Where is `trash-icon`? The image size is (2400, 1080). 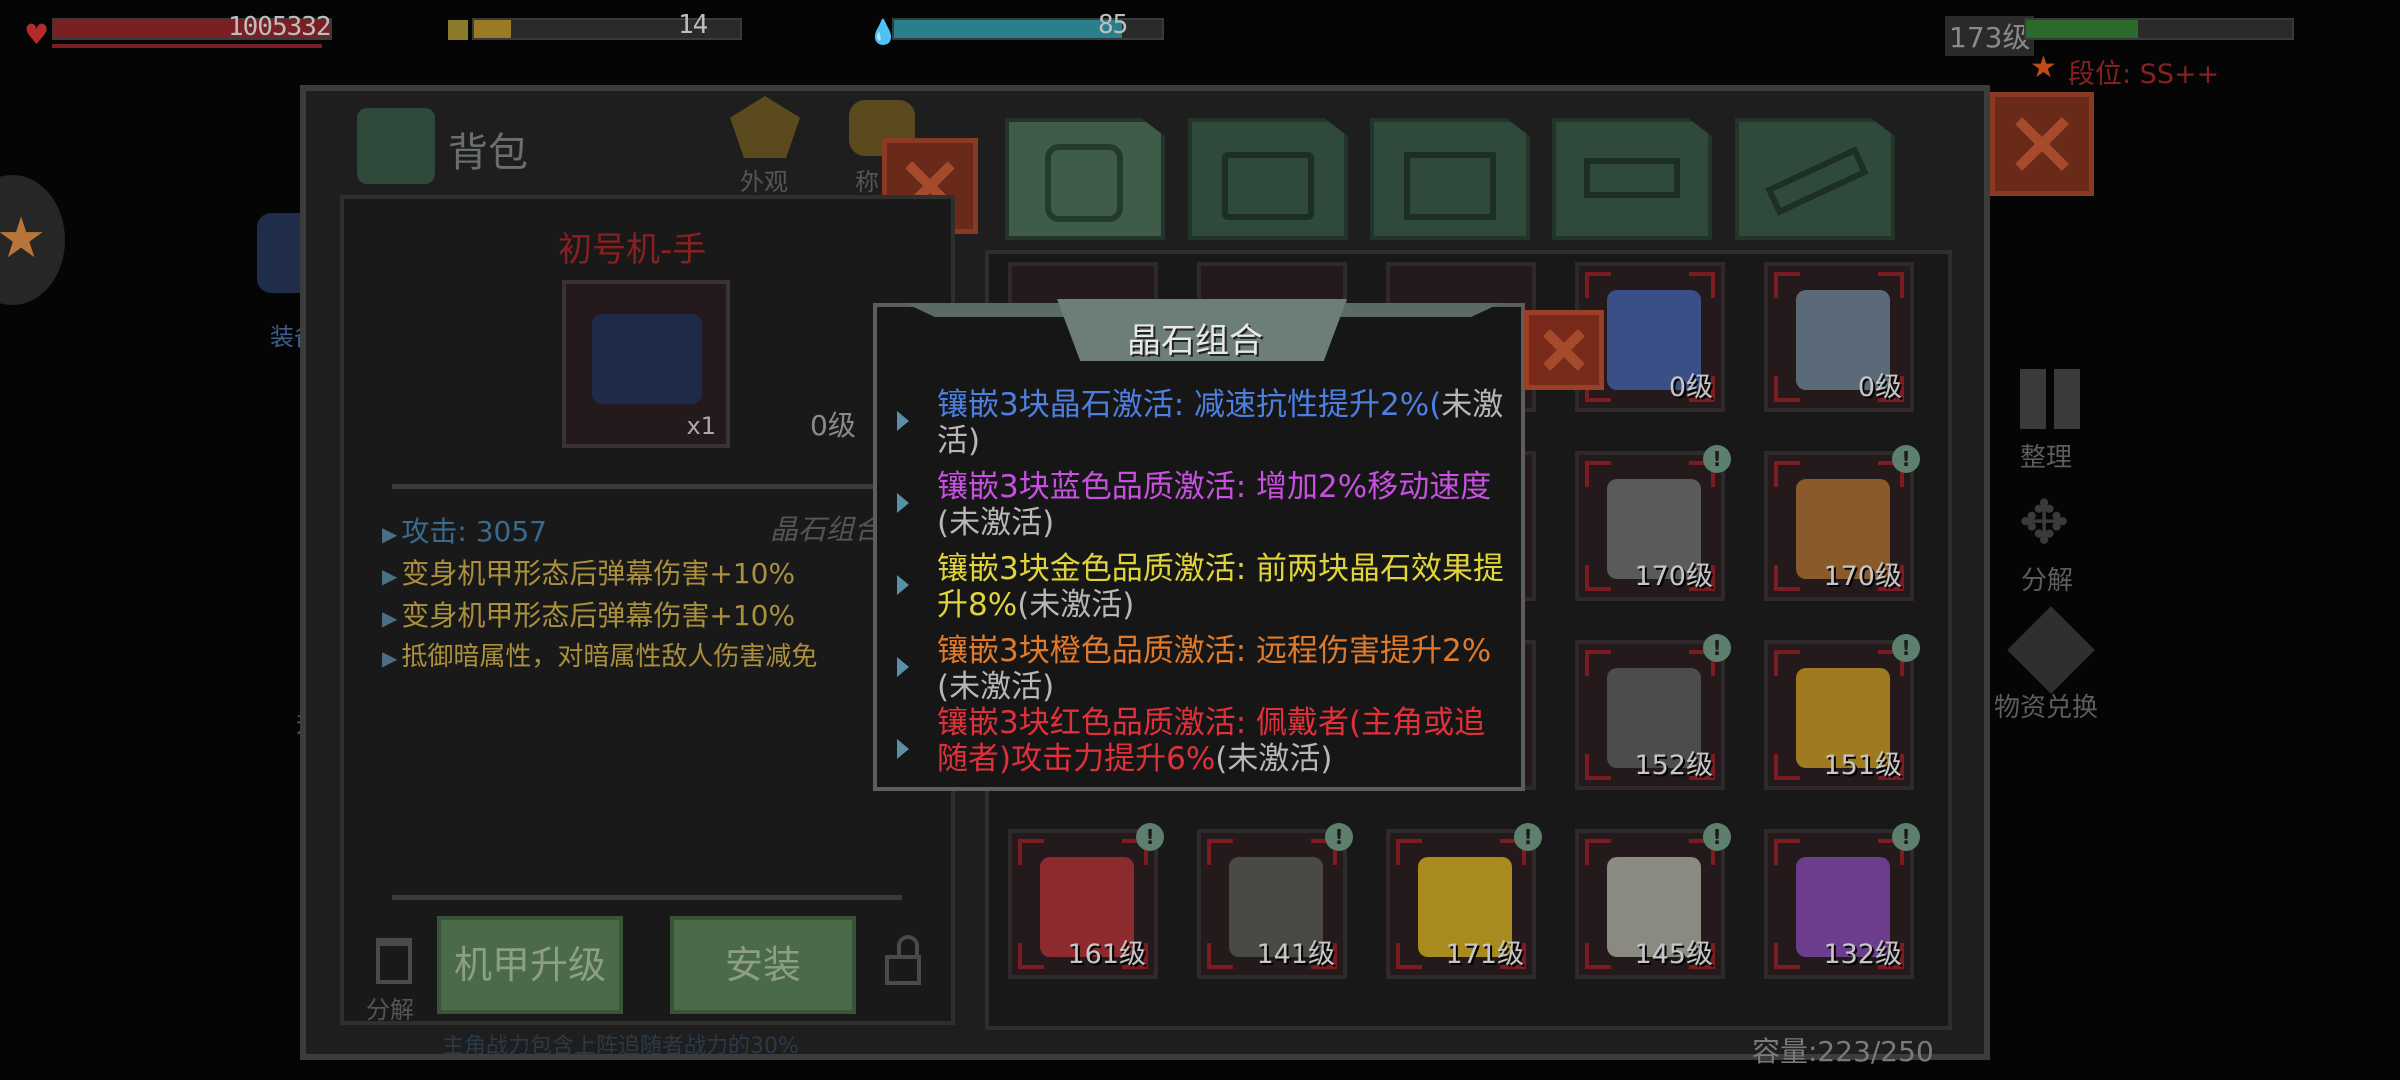 trash-icon is located at coordinates (394, 961).